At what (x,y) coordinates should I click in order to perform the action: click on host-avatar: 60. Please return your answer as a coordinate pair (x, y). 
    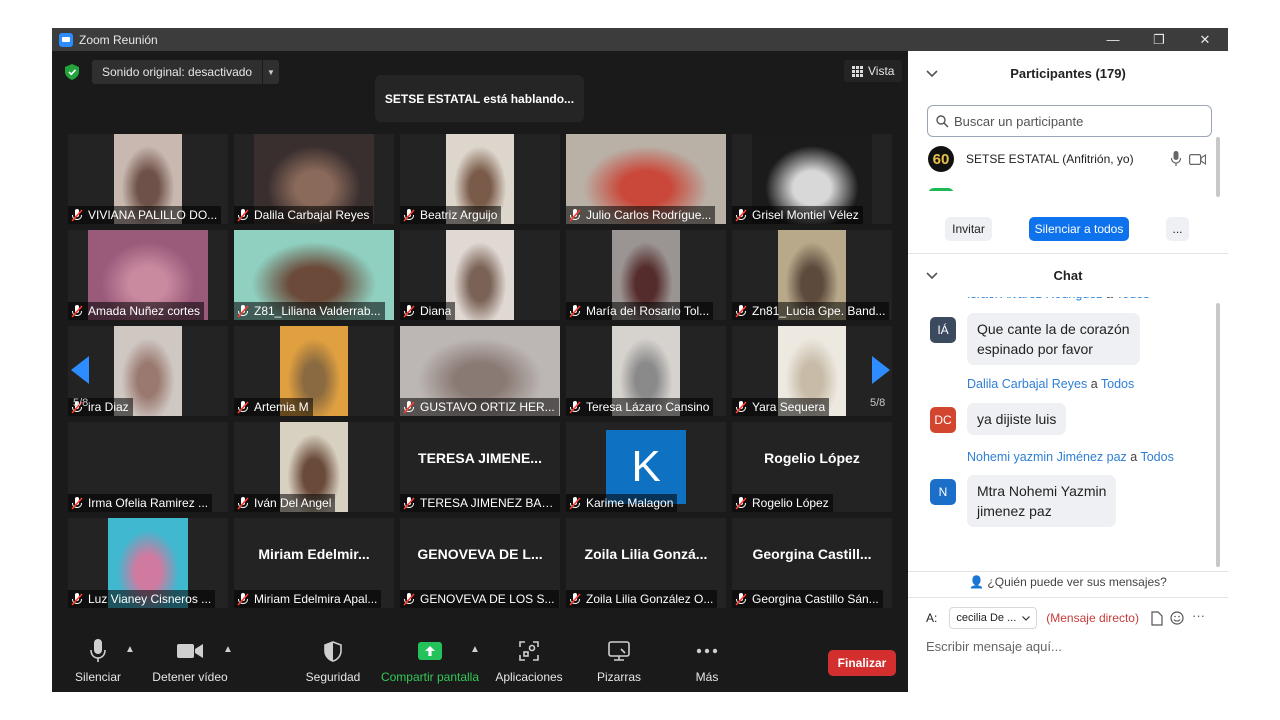
    Looking at the image, I should click on (941, 159).